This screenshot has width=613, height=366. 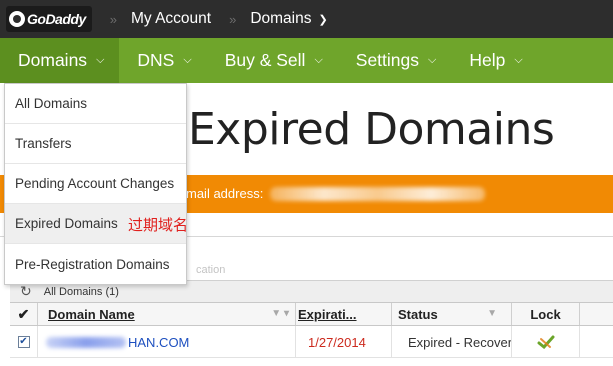 I want to click on lock-cell, so click(x=546, y=342).